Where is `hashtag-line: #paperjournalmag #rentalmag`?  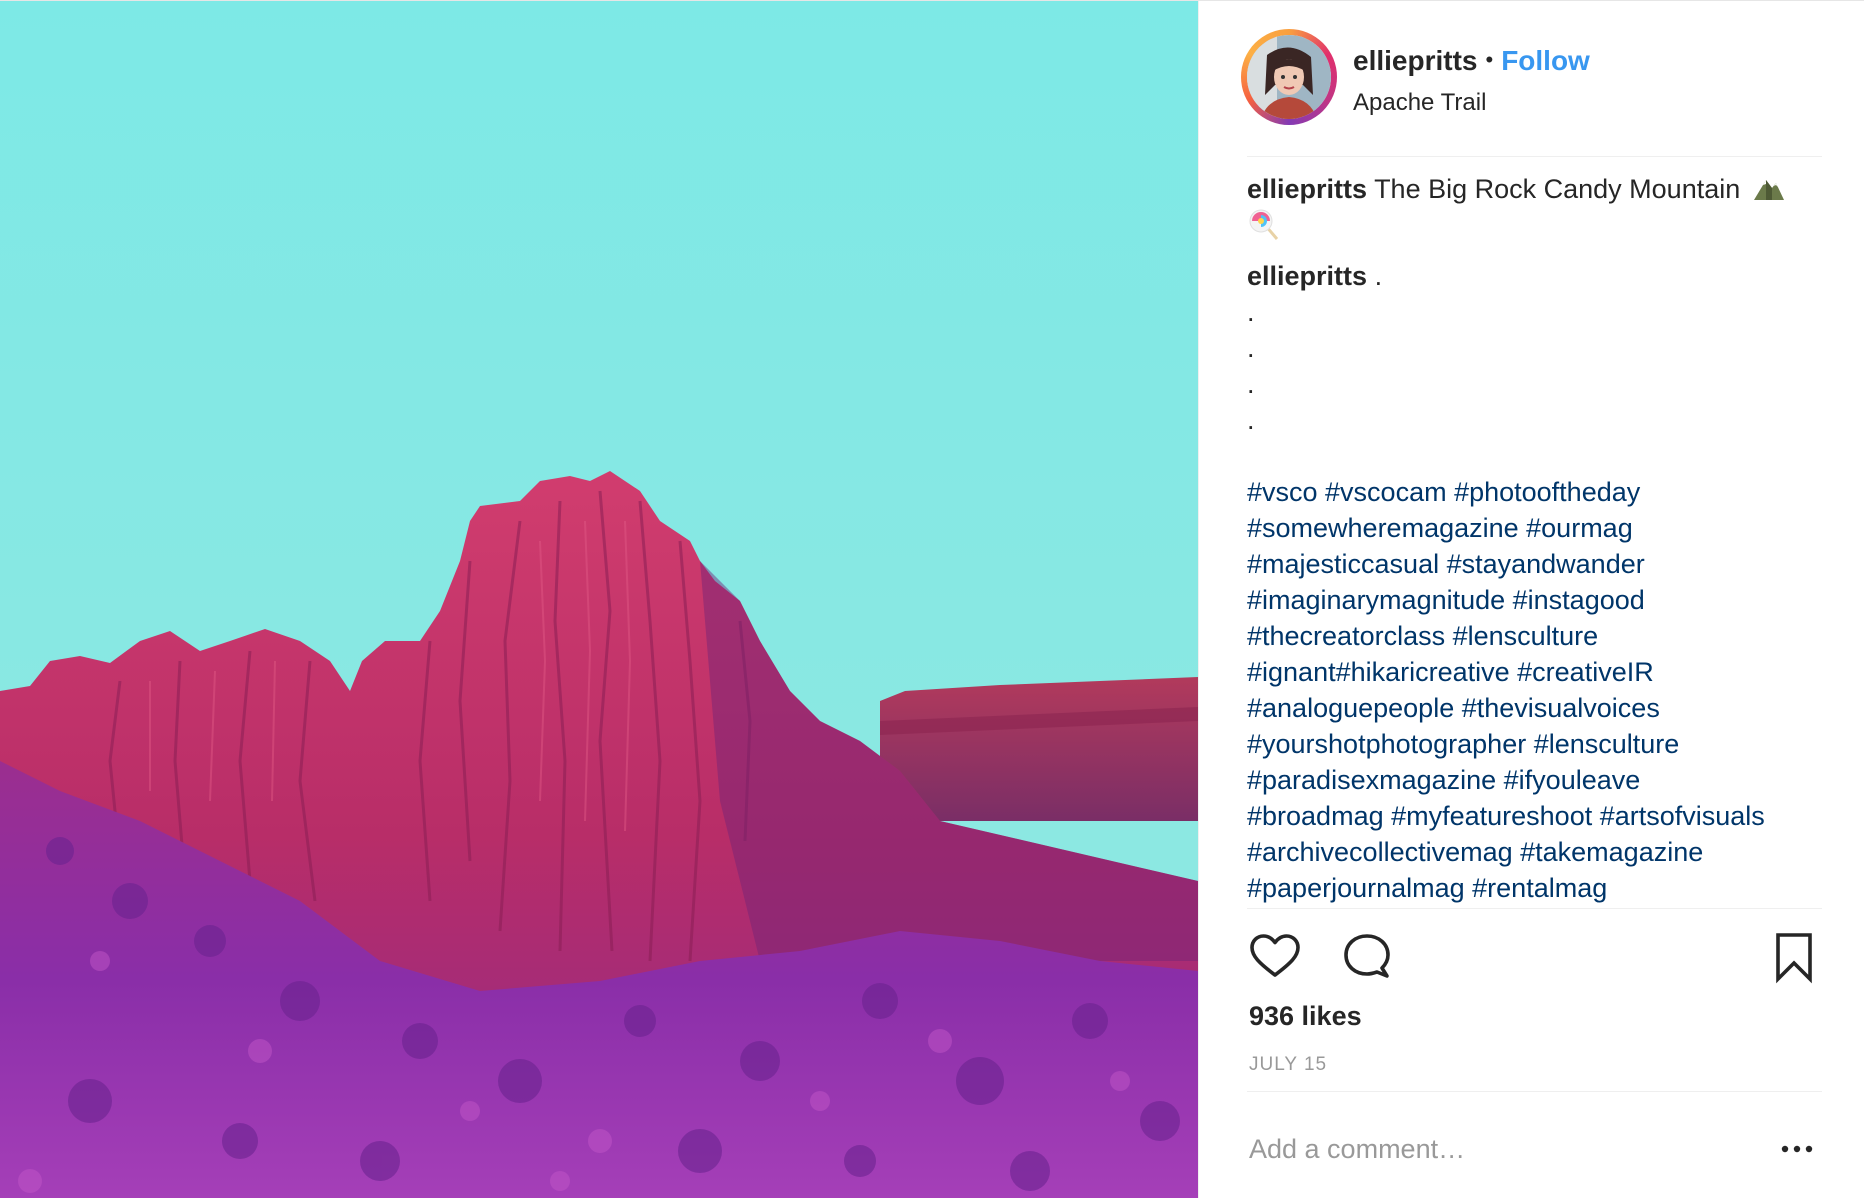 hashtag-line: #paperjournalmag #rentalmag is located at coordinates (1427, 888).